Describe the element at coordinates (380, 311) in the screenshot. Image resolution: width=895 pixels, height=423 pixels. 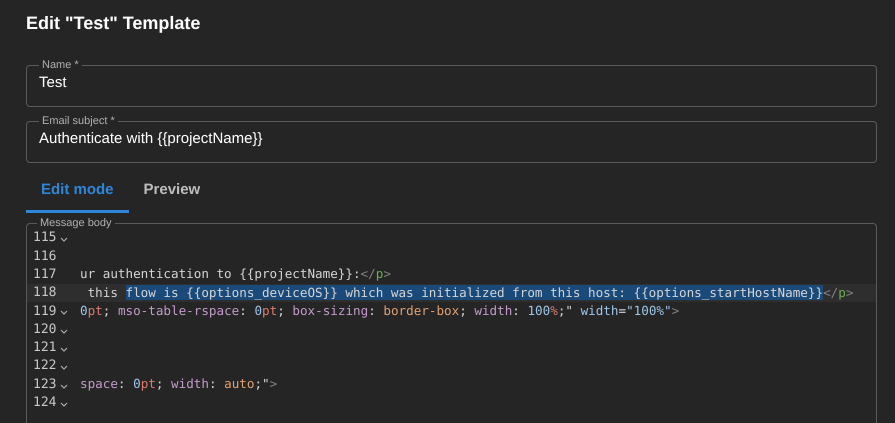
I see `code-line: 0pt; mso-table-rspace: 0pt; box-sizing: border-box; width: 100%;" width="100%">` at that location.